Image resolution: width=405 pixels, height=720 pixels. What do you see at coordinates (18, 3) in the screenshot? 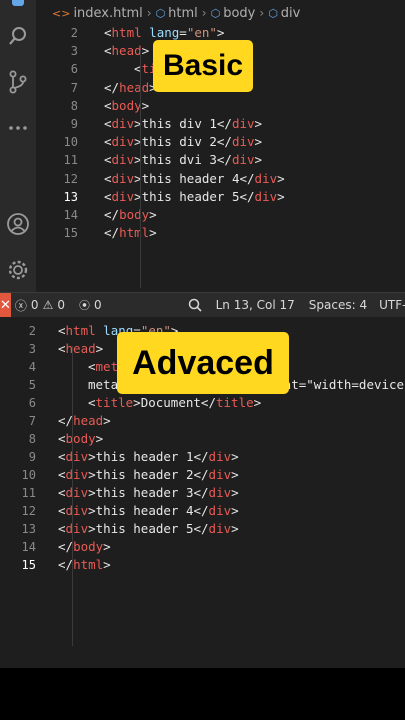
I see `notification-marker` at bounding box center [18, 3].